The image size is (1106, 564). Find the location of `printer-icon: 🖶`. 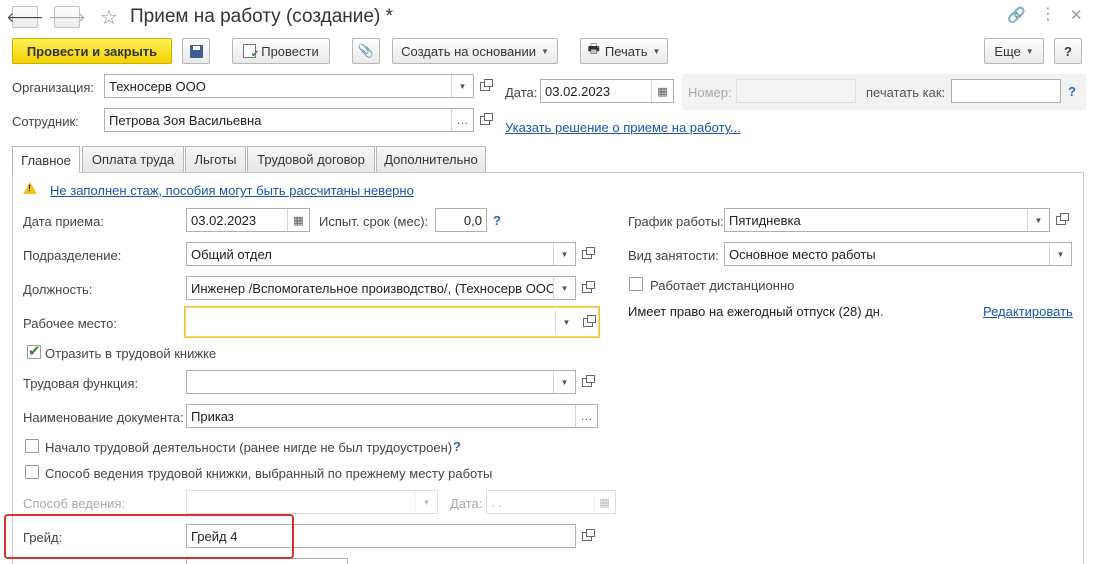

printer-icon: 🖶 is located at coordinates (593, 48).